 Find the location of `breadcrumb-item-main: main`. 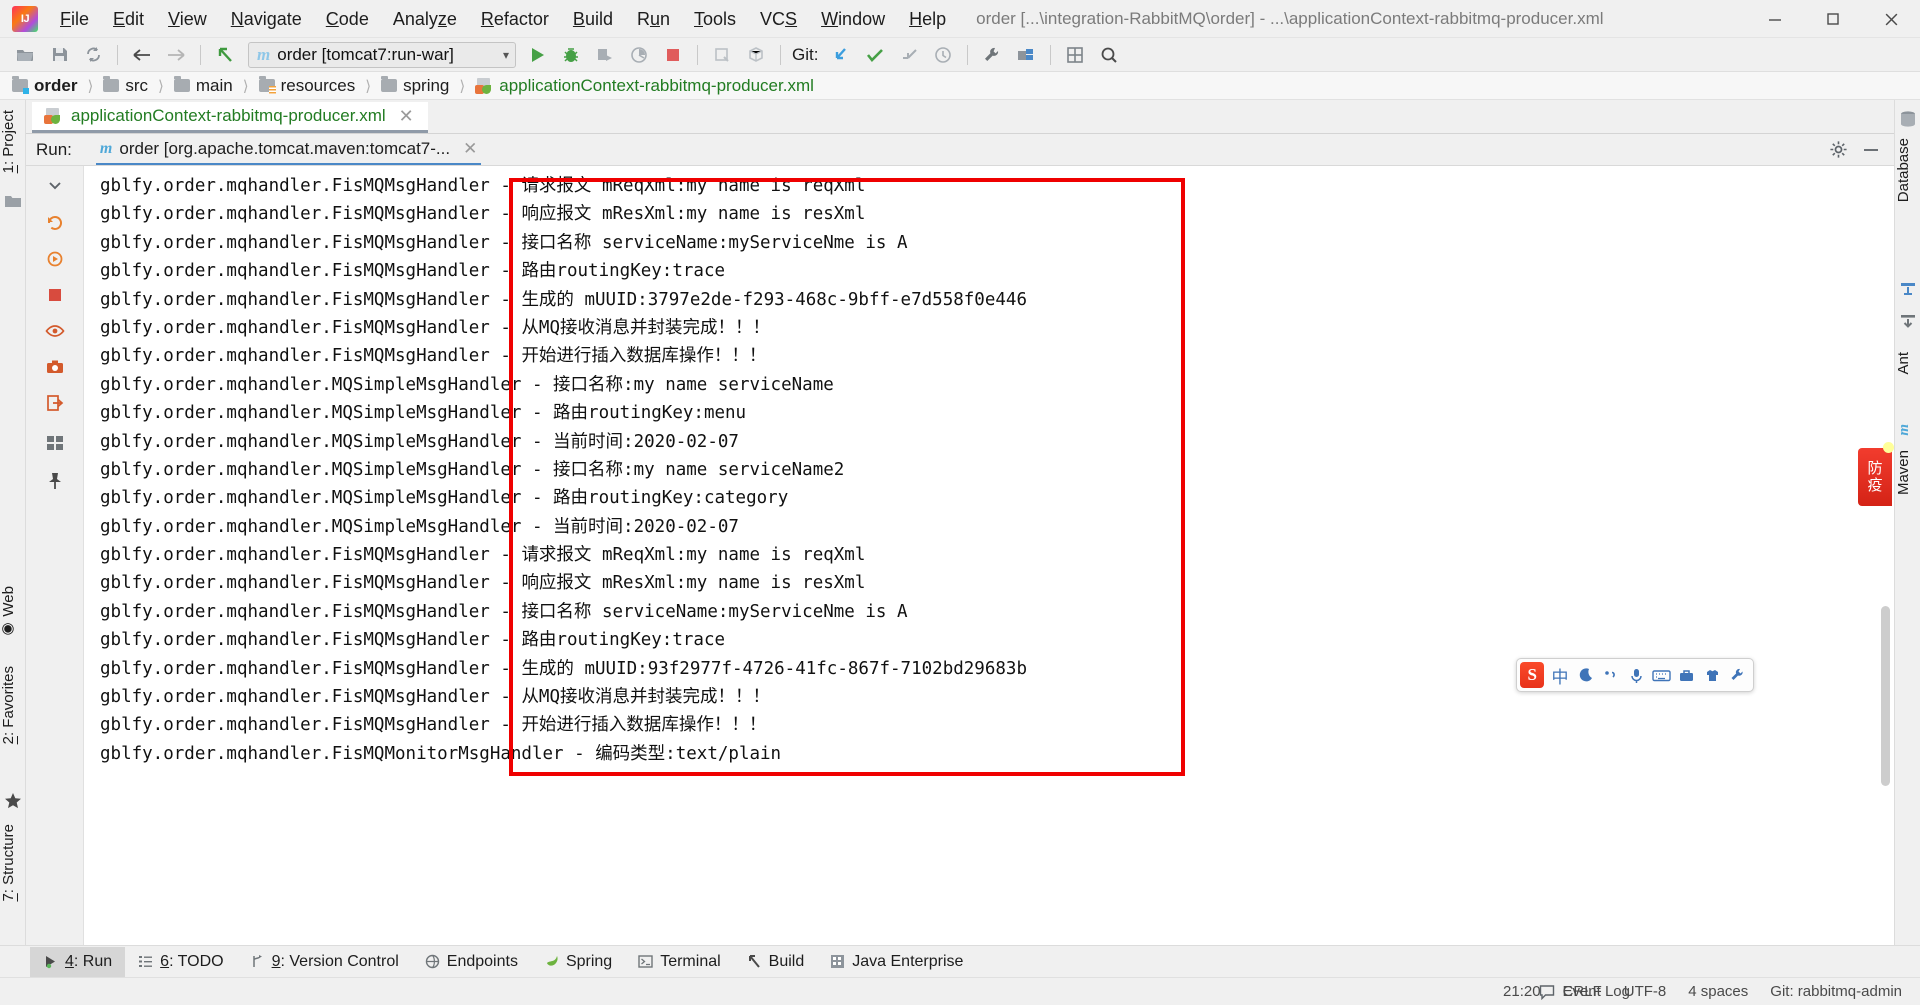

breadcrumb-item-main: main is located at coordinates (203, 86).